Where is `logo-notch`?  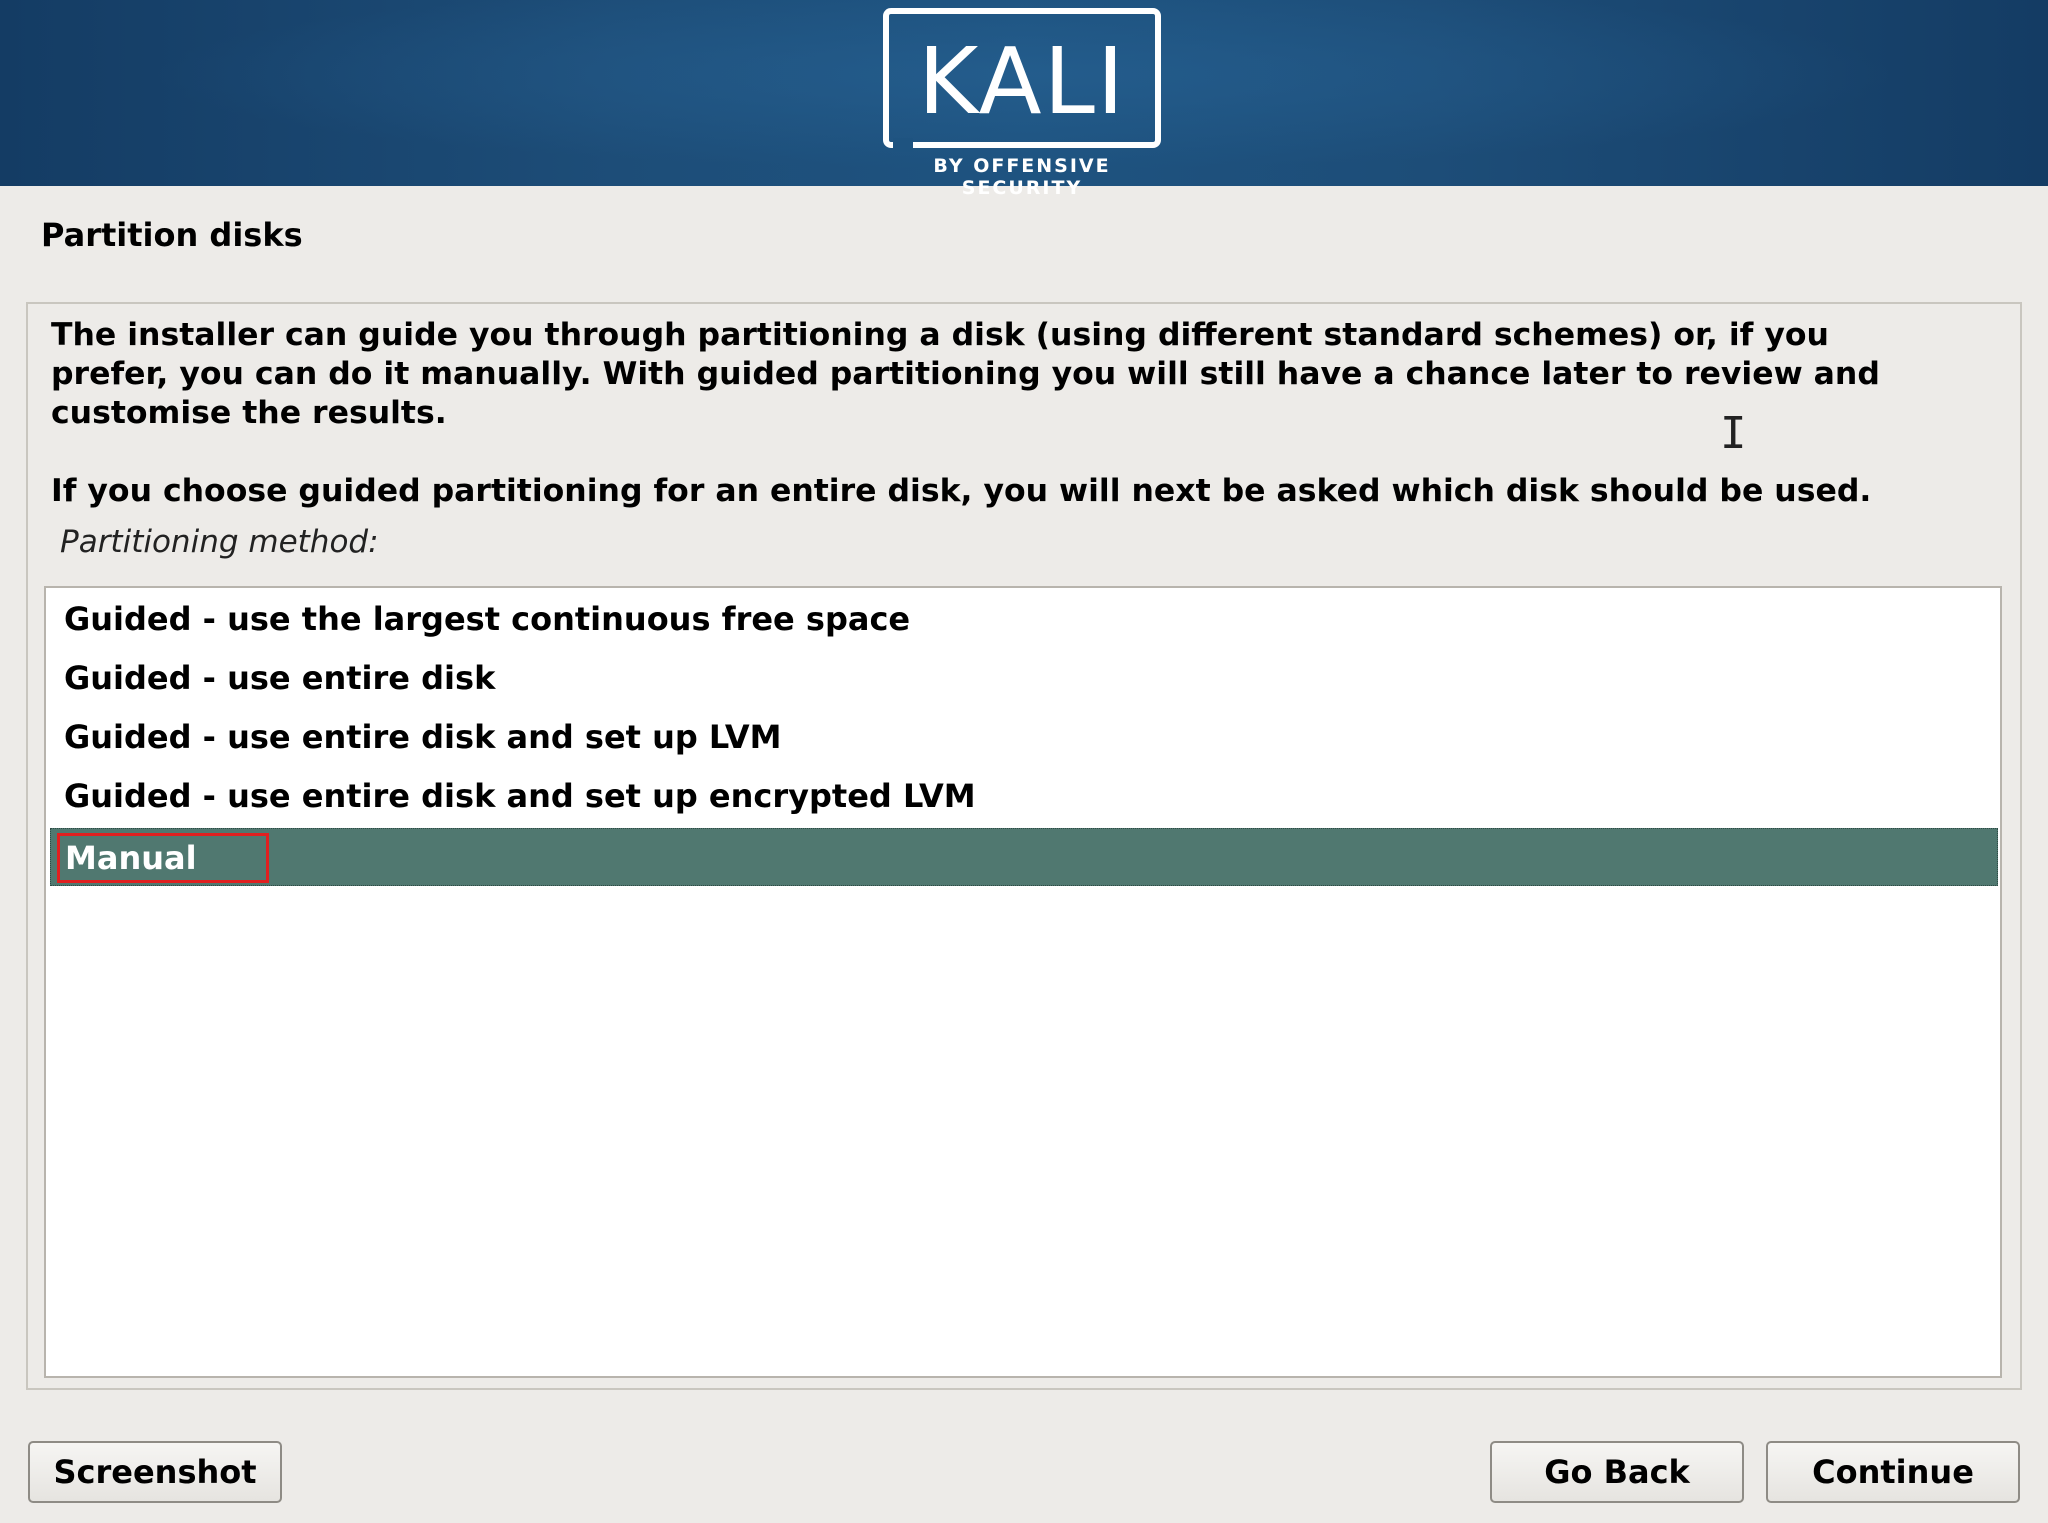 logo-notch is located at coordinates (903, 145).